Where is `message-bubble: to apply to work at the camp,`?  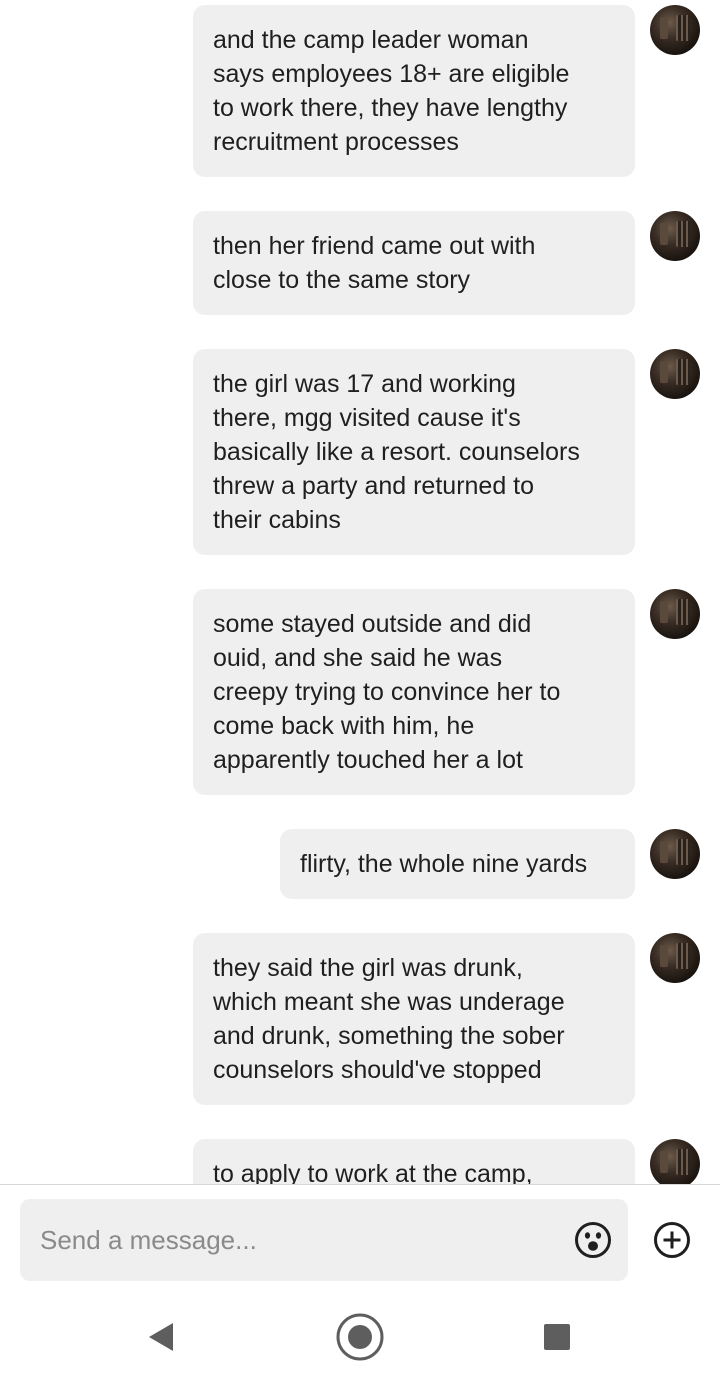
message-bubble: to apply to work at the camp, is located at coordinates (414, 1161).